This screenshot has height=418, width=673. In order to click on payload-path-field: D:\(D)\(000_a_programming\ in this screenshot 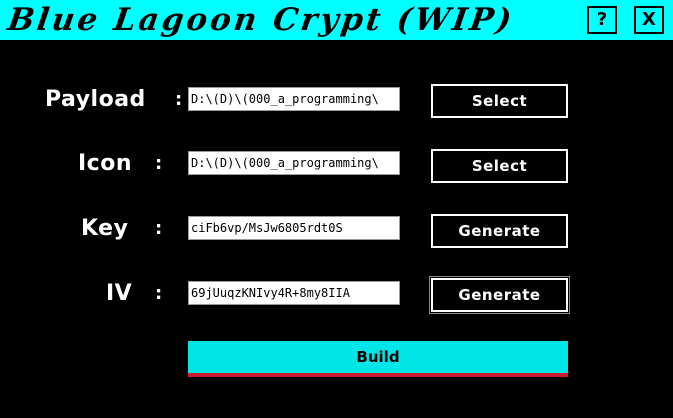, I will do `click(294, 99)`.